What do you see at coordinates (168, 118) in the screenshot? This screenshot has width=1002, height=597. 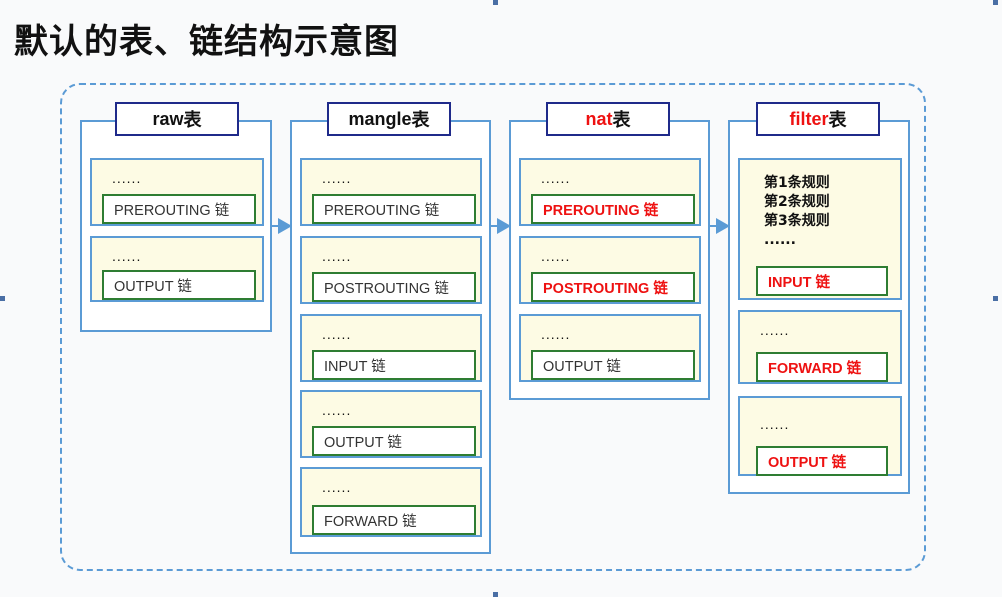 I see `table-name: raw` at bounding box center [168, 118].